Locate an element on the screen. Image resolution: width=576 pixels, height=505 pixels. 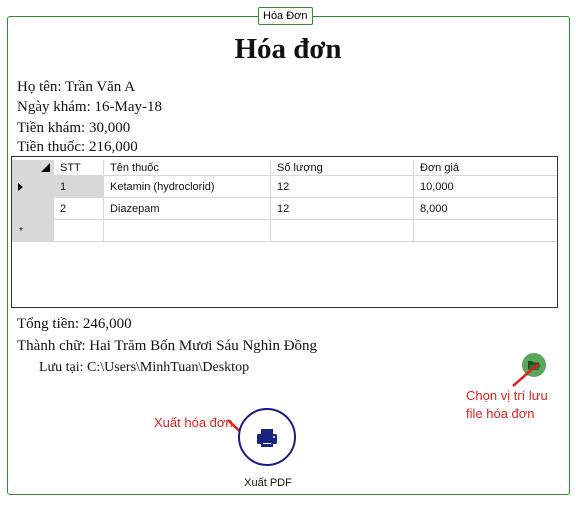
cell-stt: 2 is located at coordinates (79, 209).